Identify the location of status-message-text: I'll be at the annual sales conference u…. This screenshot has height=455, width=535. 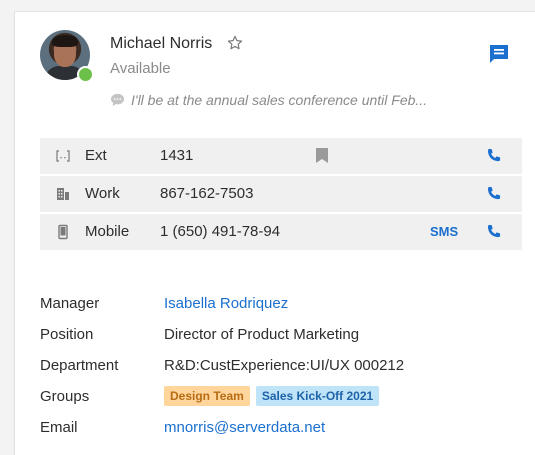
(279, 100).